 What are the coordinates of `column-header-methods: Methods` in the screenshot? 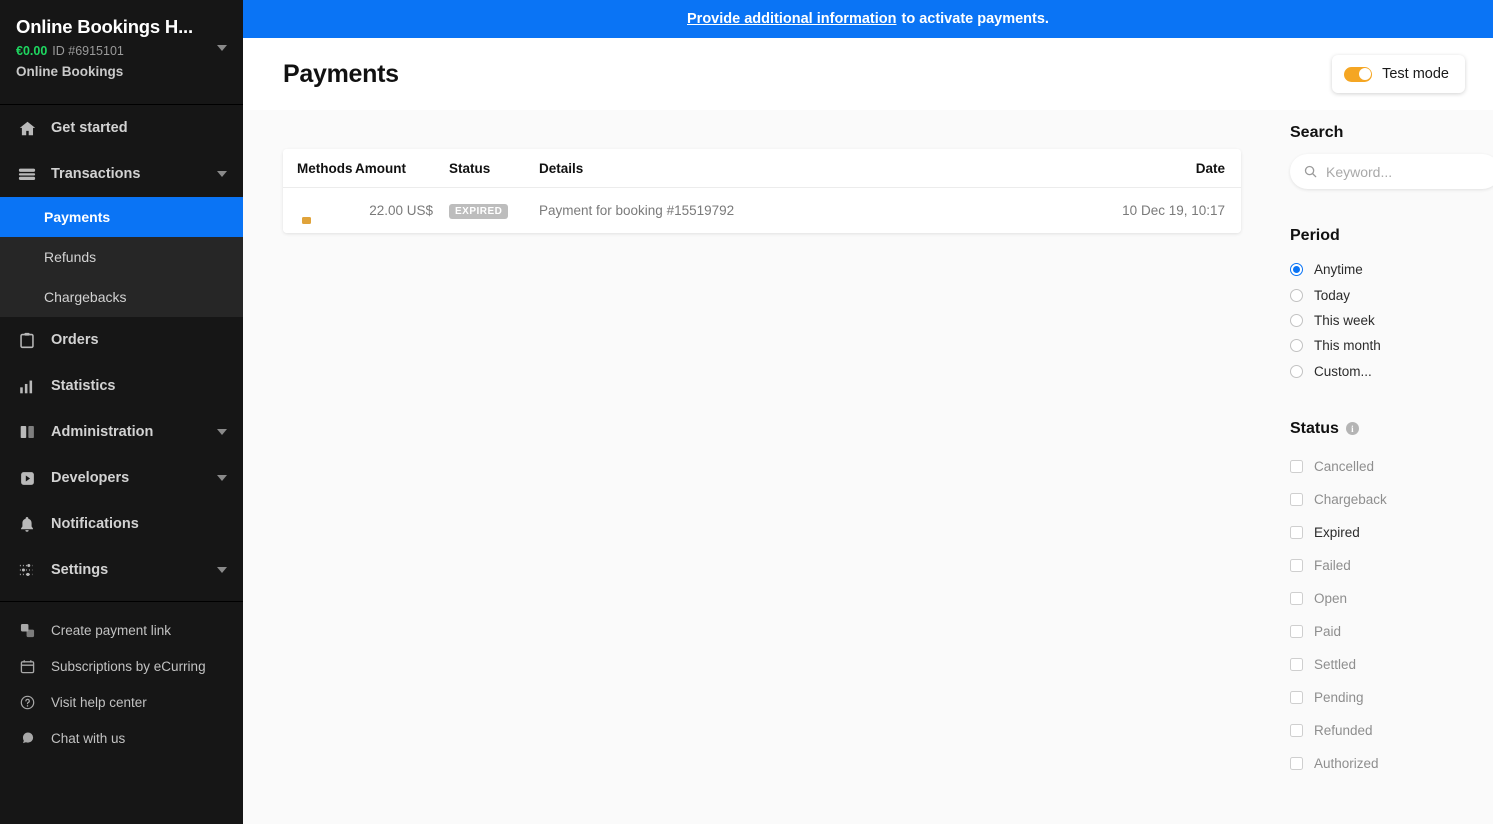 It's located at (319, 168).